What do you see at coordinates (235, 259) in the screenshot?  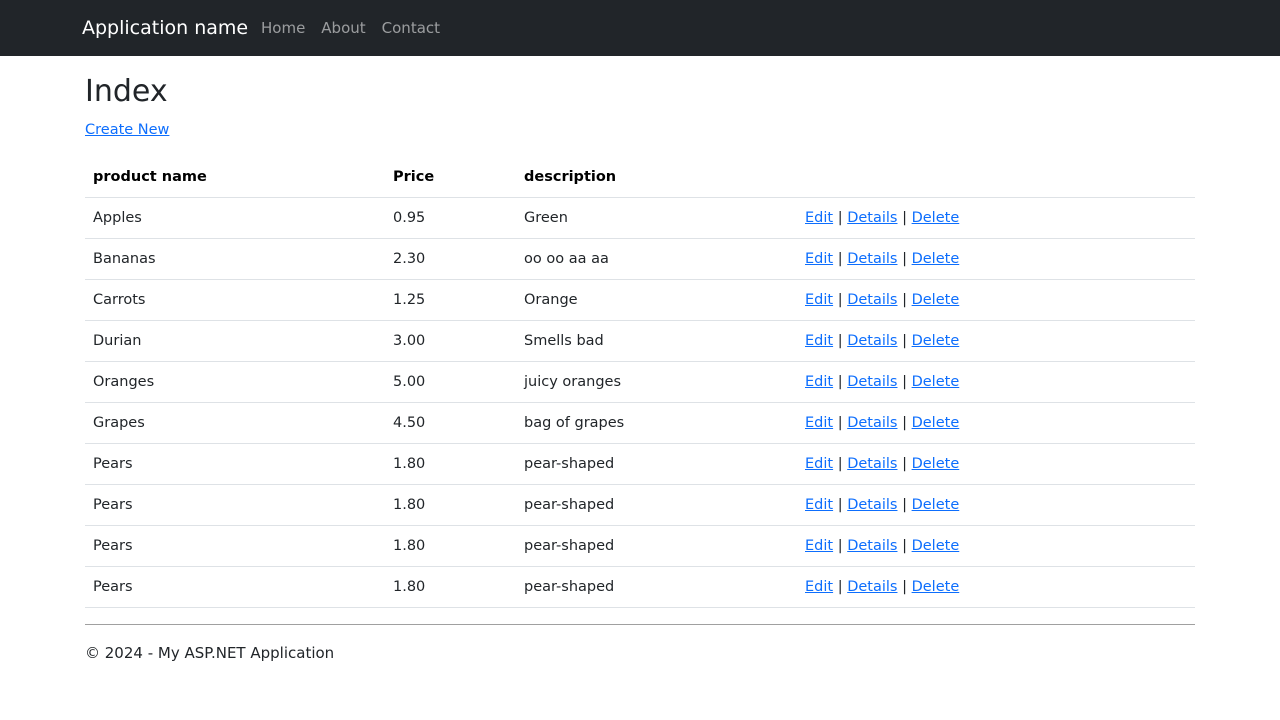 I see `product-name-cell: Bananas` at bounding box center [235, 259].